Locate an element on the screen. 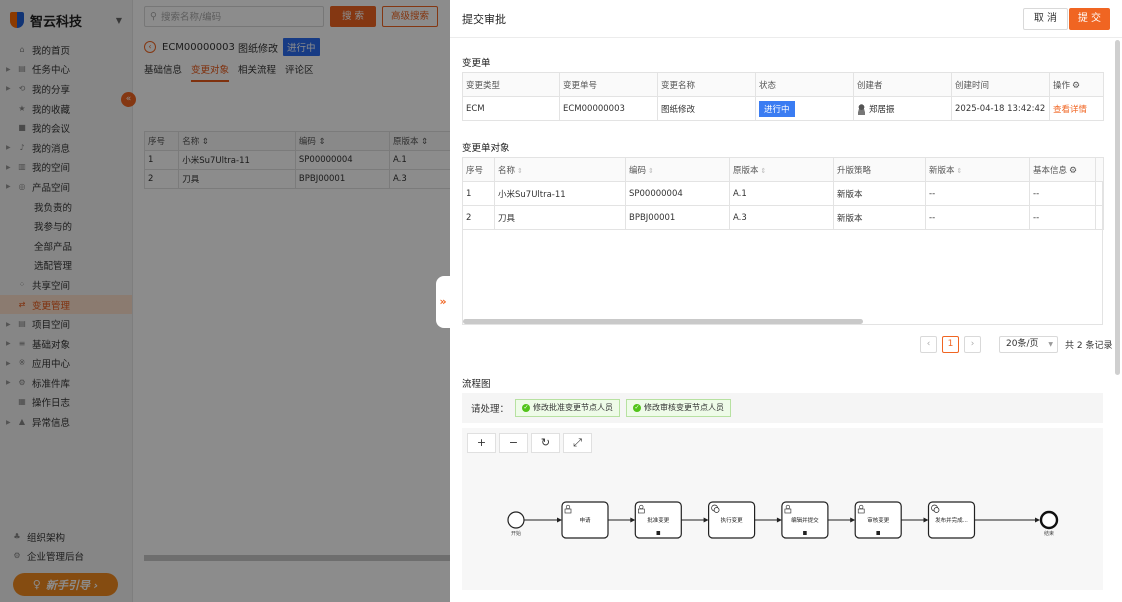 This screenshot has height=602, width=1122. cancel-button: 取 消 is located at coordinates (1045, 19).